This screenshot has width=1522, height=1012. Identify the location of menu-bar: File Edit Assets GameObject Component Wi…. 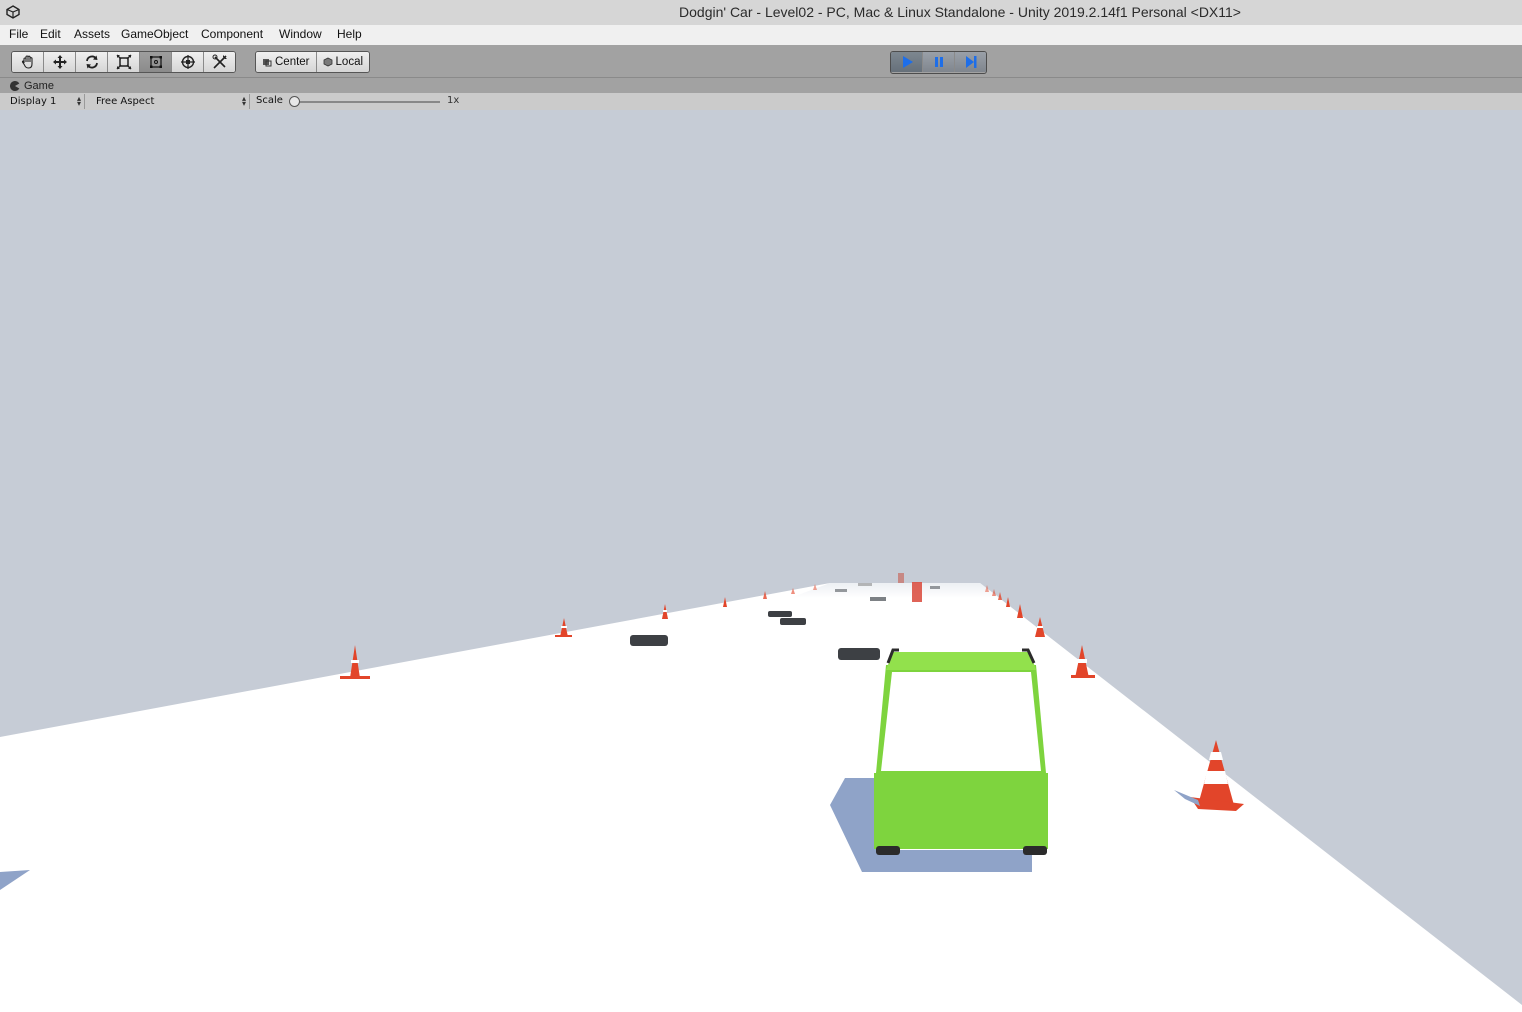
(761, 35).